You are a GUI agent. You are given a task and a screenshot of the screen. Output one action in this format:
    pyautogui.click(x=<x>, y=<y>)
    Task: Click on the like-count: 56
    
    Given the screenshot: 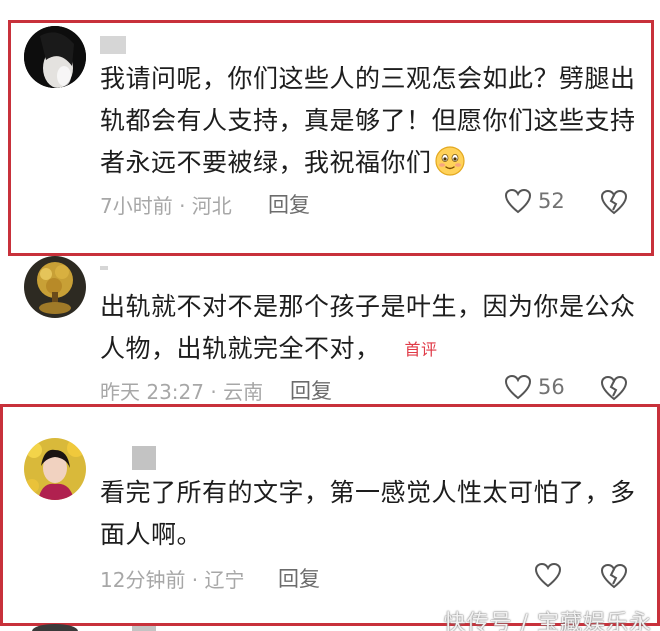 What is the action you would take?
    pyautogui.click(x=551, y=387)
    